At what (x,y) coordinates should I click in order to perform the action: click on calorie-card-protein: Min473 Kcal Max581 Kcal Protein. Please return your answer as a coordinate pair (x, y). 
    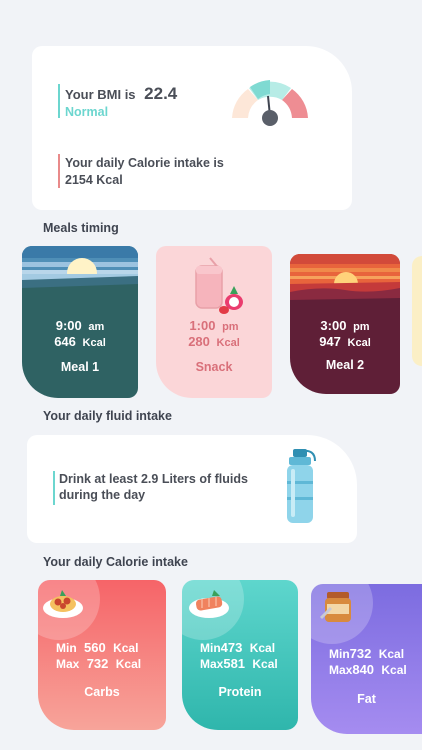
    Looking at the image, I should click on (240, 655).